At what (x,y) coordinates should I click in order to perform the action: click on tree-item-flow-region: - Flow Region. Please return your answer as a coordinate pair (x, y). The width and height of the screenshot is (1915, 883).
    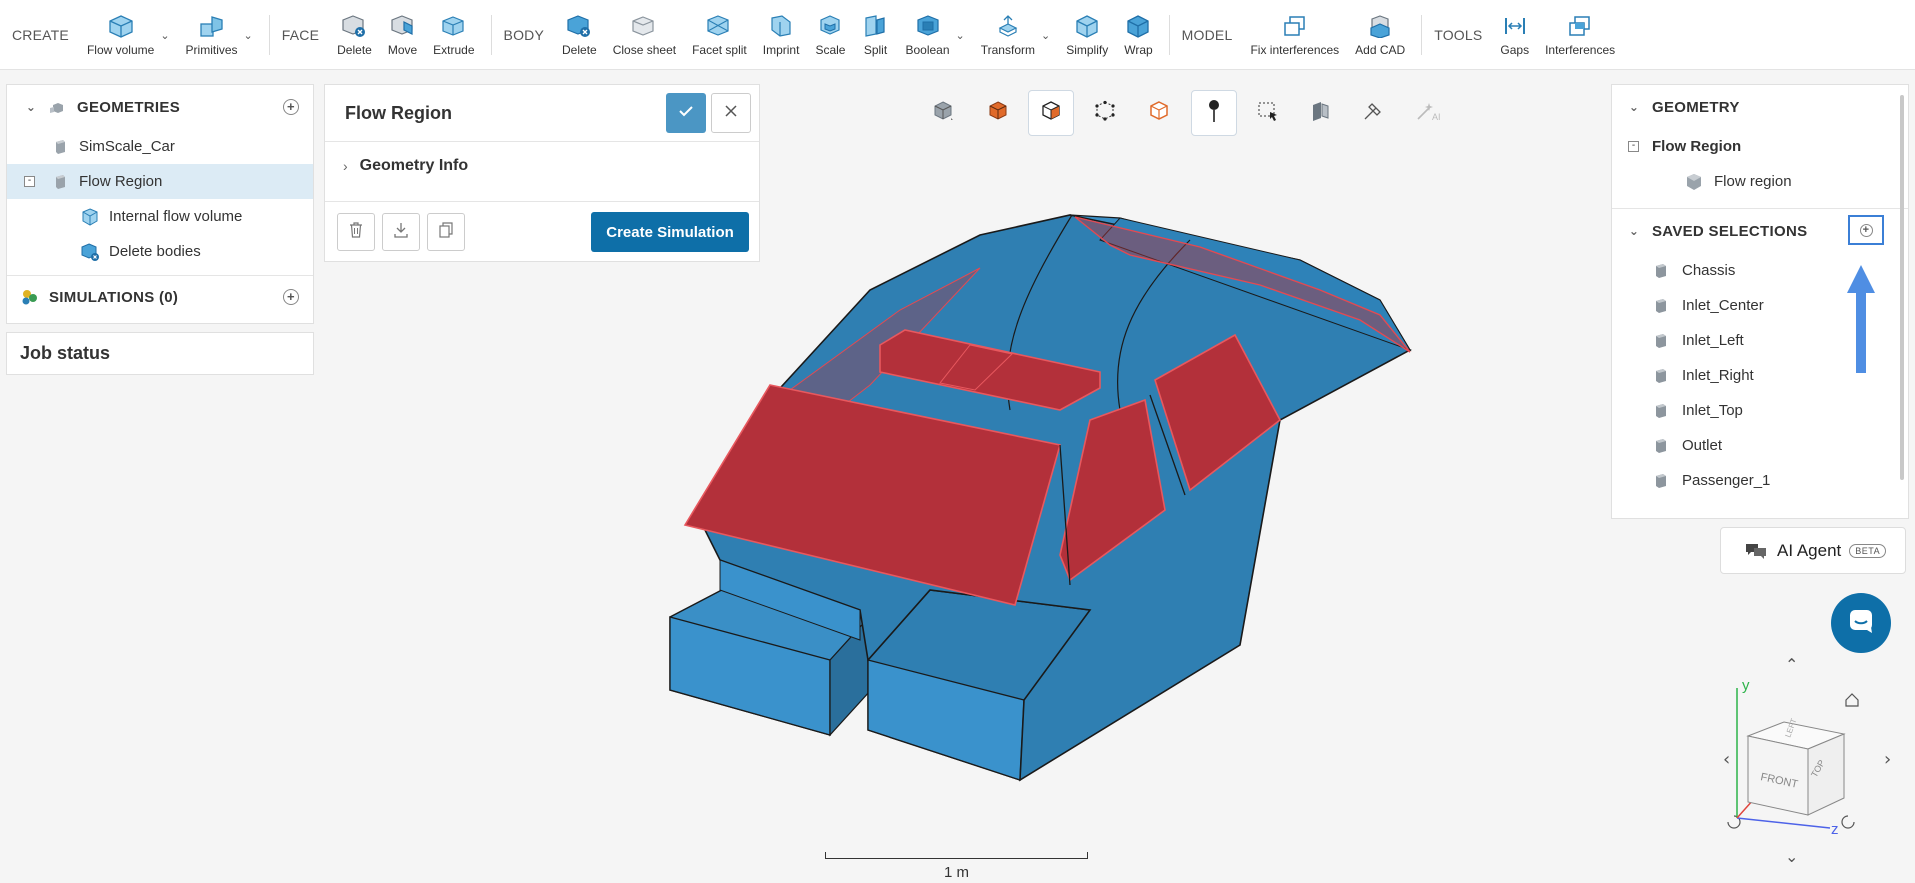
    Looking at the image, I should click on (160, 181).